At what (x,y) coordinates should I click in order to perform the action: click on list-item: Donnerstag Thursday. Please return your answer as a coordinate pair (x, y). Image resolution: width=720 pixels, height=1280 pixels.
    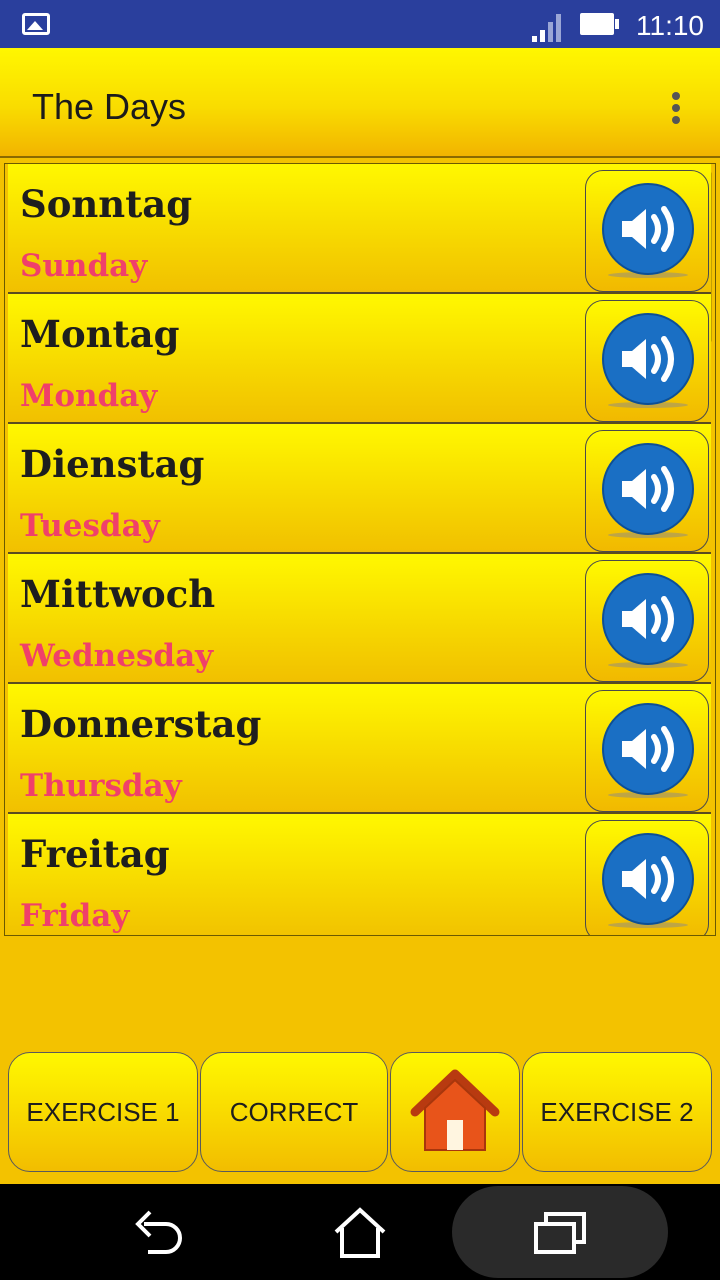
    Looking at the image, I should click on (359, 749).